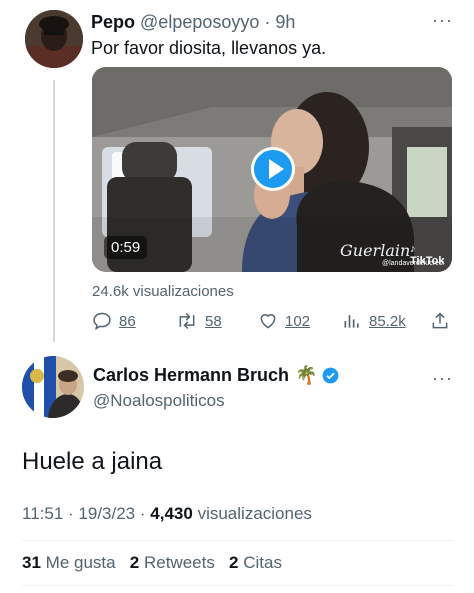 This screenshot has width=474, height=593. Describe the element at coordinates (80, 562) in the screenshot. I see `likes-label: Me gusta` at that location.